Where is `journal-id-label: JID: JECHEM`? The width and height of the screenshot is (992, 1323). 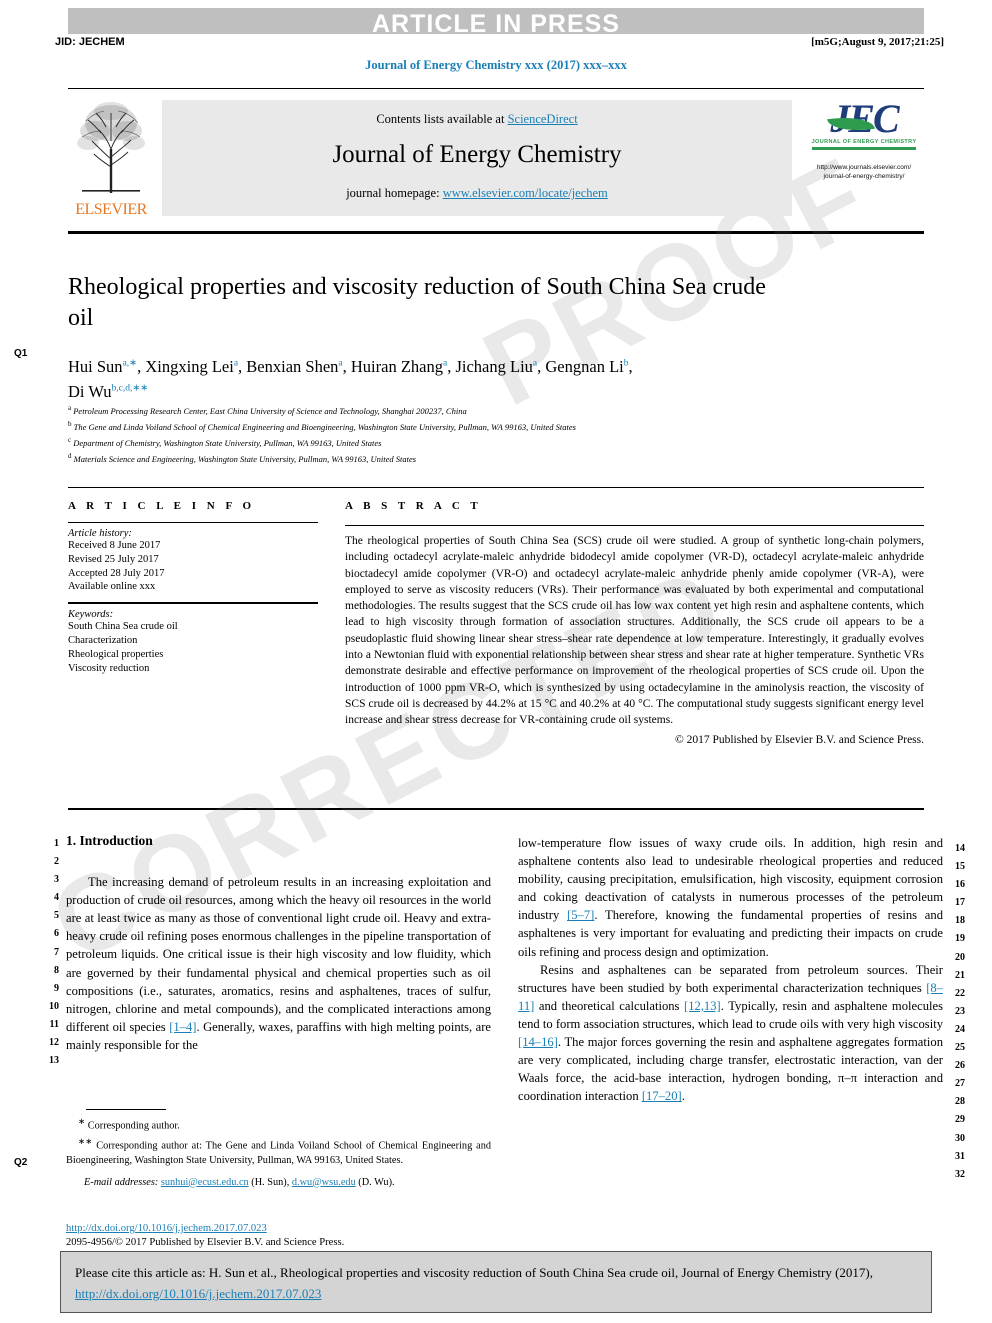
journal-id-label: JID: JECHEM is located at coordinates (90, 42).